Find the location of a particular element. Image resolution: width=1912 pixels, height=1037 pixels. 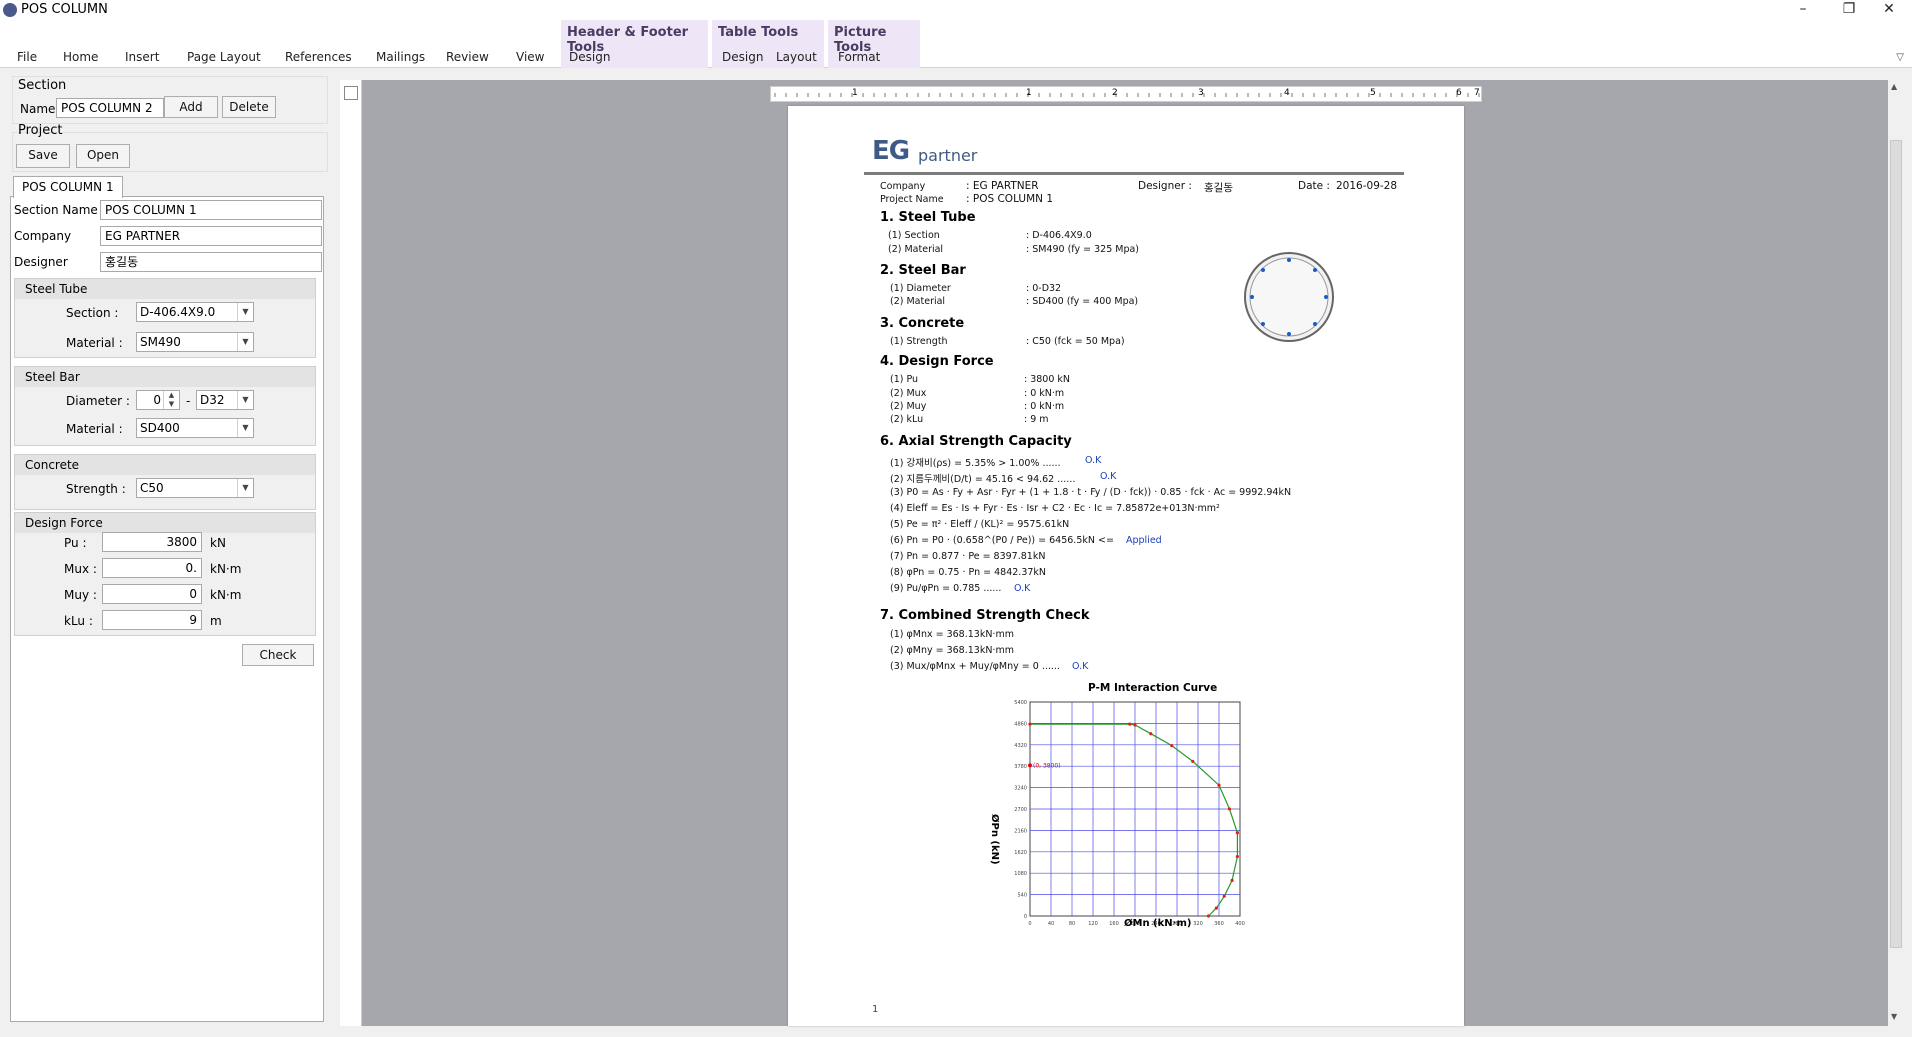

delete-button: Delete is located at coordinates (249, 107).